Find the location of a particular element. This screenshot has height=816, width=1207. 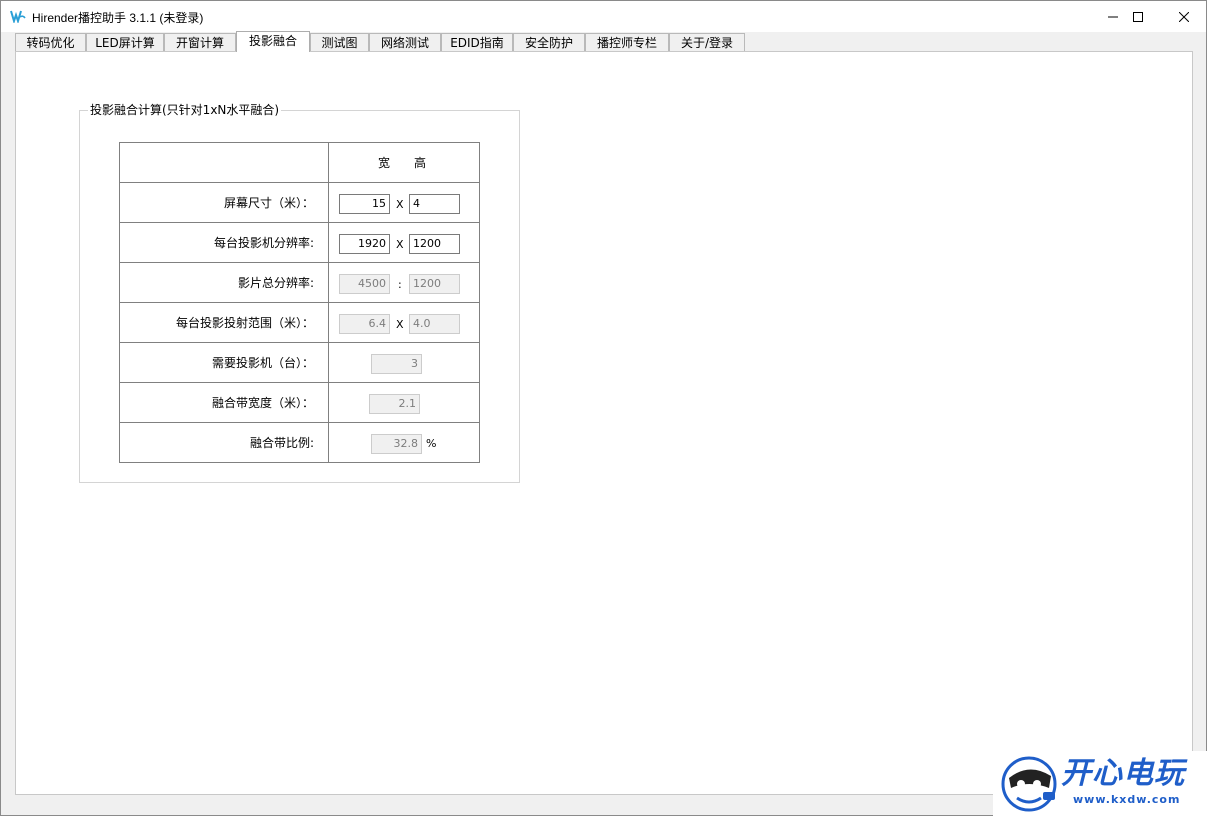

projector-res-height-input: 1200 is located at coordinates (434, 244).